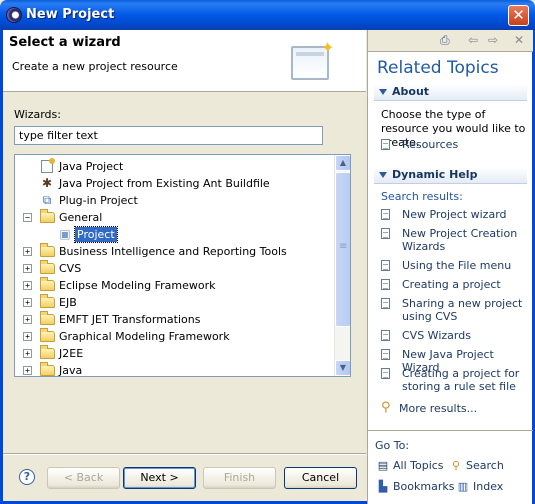 The height and width of the screenshot is (504, 535). Describe the element at coordinates (175, 200) in the screenshot. I see `tree-item-plugin-project: ⧉ Plug-in Project` at that location.